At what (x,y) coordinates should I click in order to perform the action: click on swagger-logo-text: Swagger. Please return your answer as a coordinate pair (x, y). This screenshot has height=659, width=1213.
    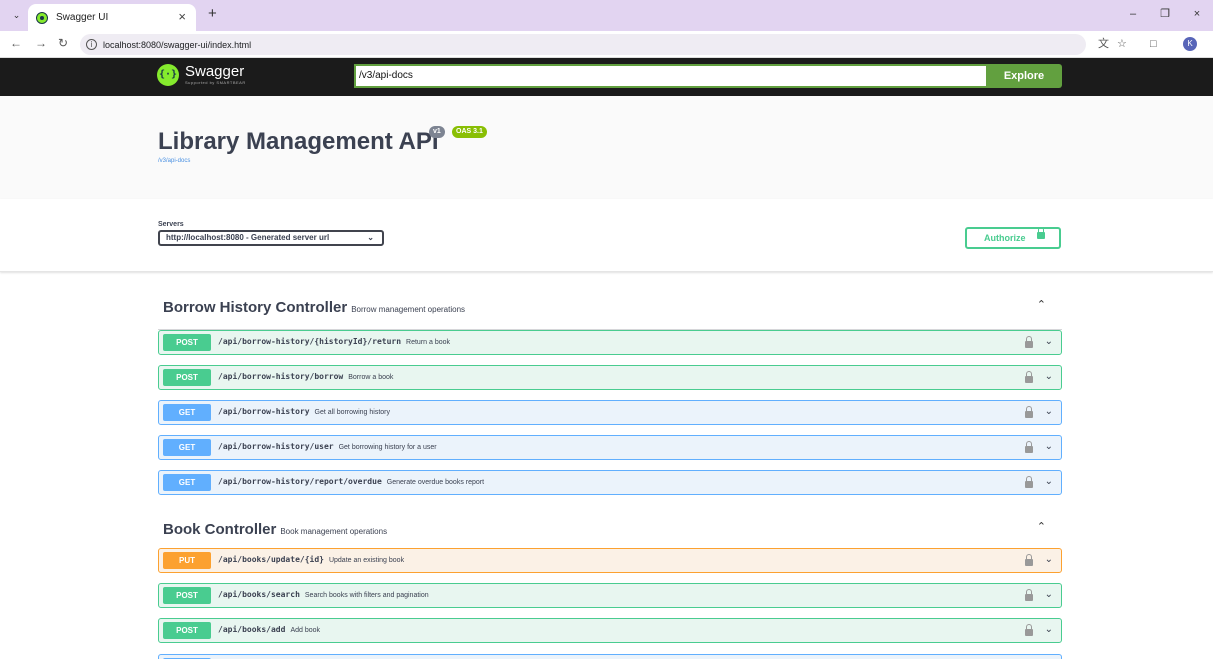
    Looking at the image, I should click on (215, 71).